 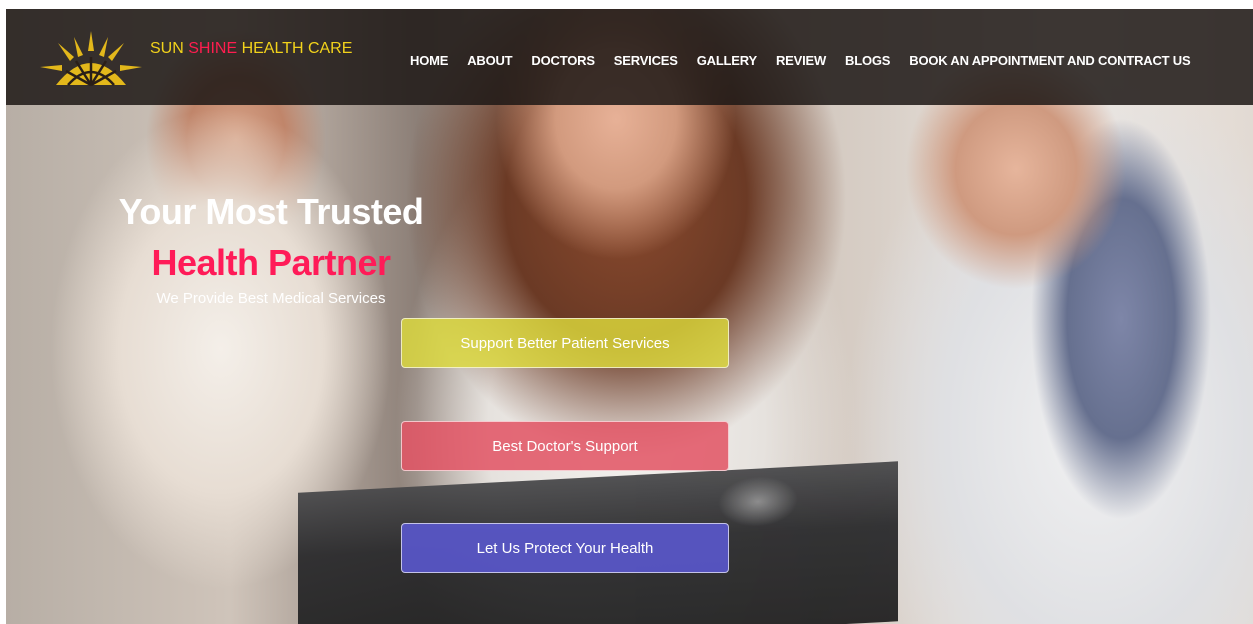 I want to click on brand-shine-text: SHINE, so click(x=210, y=48).